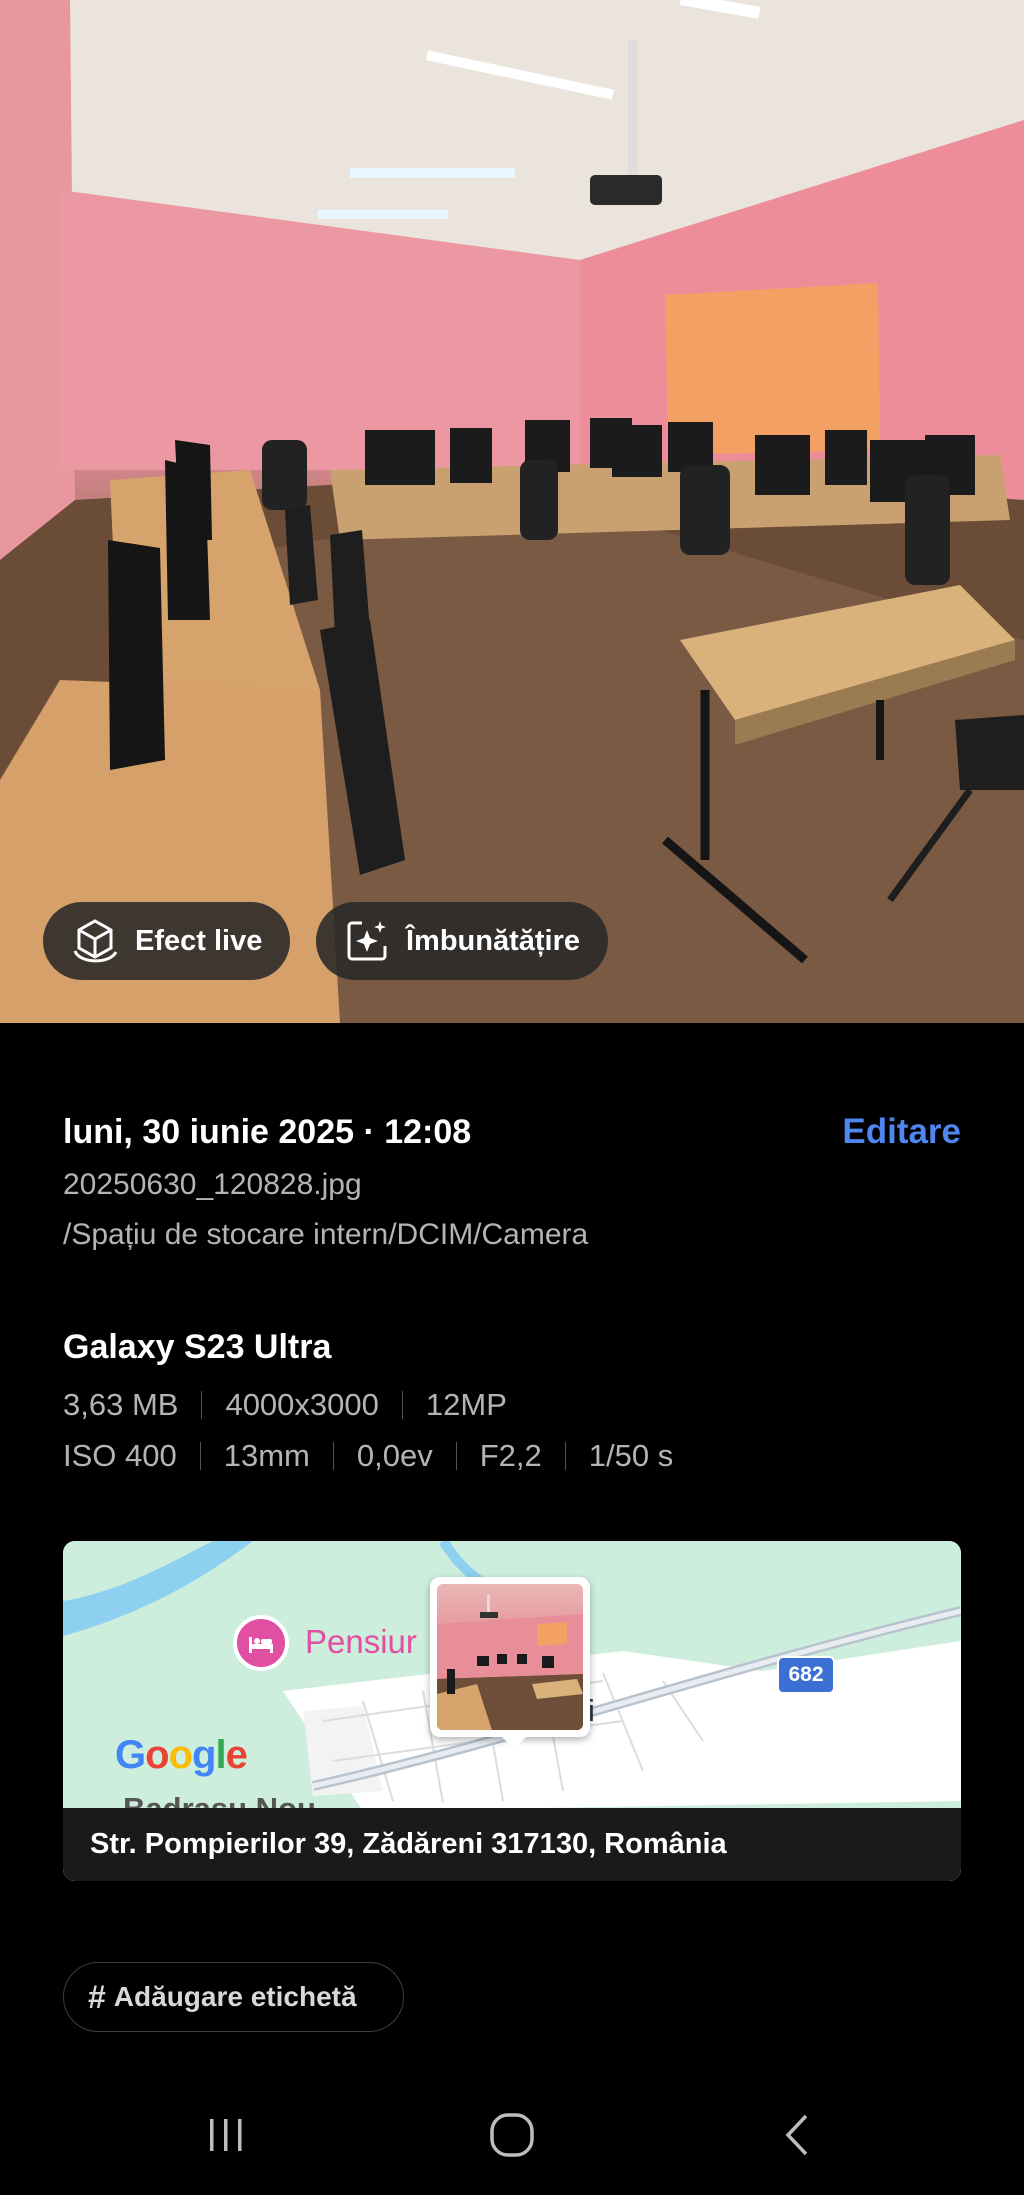  Describe the element at coordinates (901, 1132) in the screenshot. I see `edit-button: Editare` at that location.